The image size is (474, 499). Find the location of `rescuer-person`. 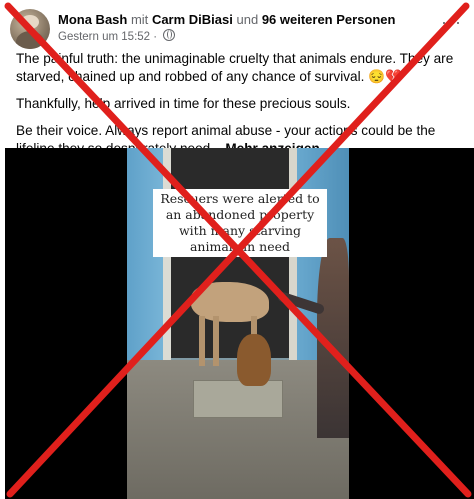

rescuer-person is located at coordinates (333, 338).